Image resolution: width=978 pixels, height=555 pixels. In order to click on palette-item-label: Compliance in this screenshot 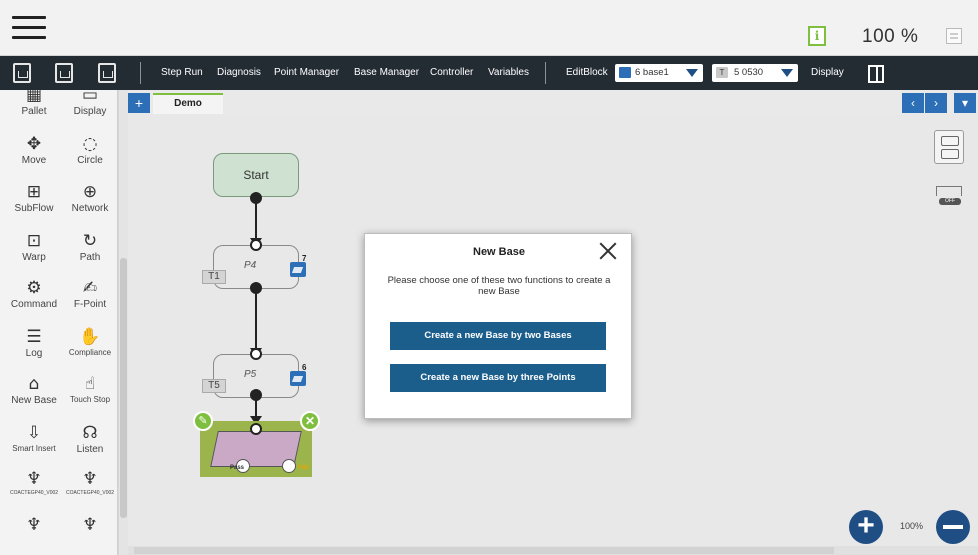, I will do `click(90, 352)`.